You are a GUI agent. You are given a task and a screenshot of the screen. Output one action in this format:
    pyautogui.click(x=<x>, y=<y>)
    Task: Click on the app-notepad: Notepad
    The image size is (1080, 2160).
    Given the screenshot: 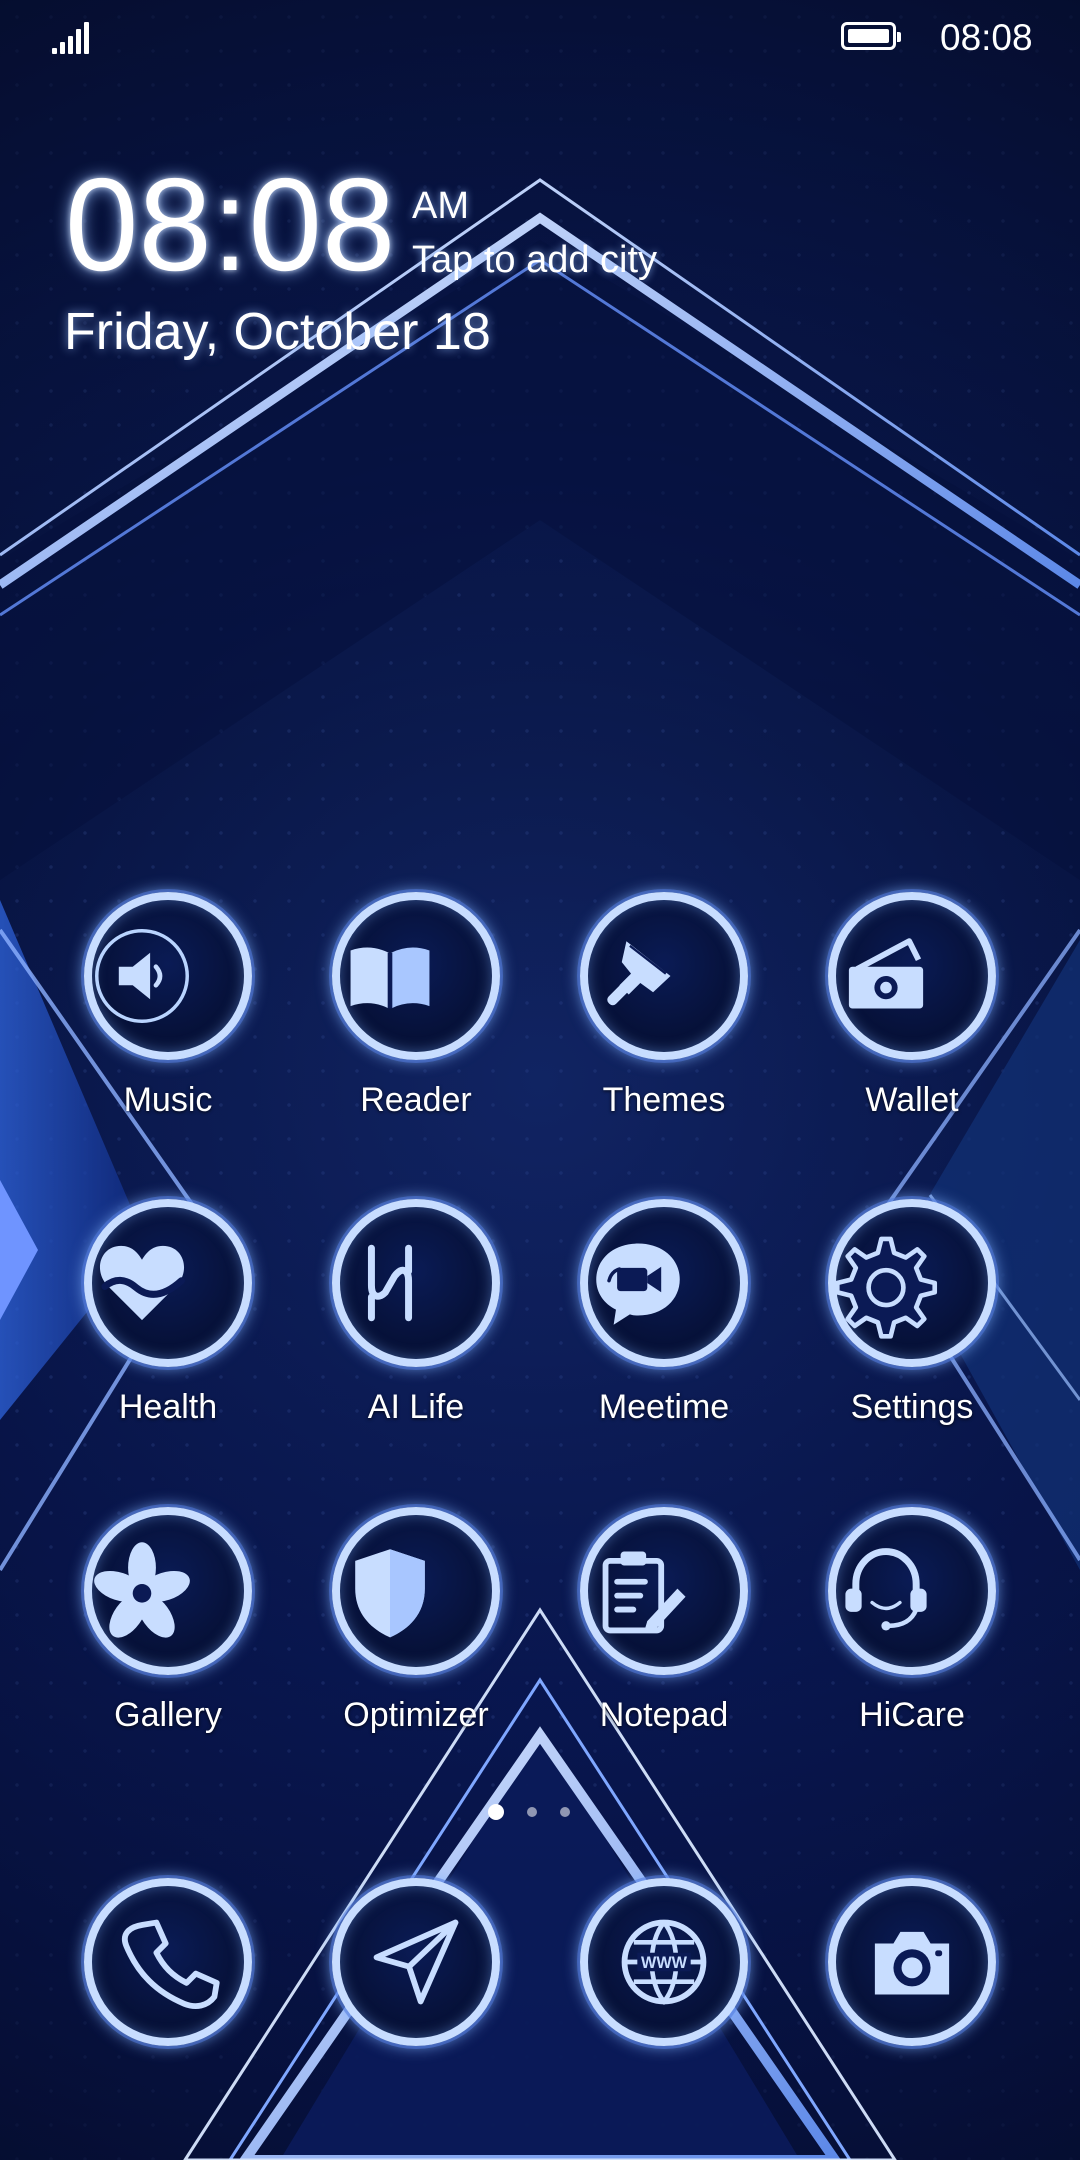 What is the action you would take?
    pyautogui.click(x=664, y=1637)
    